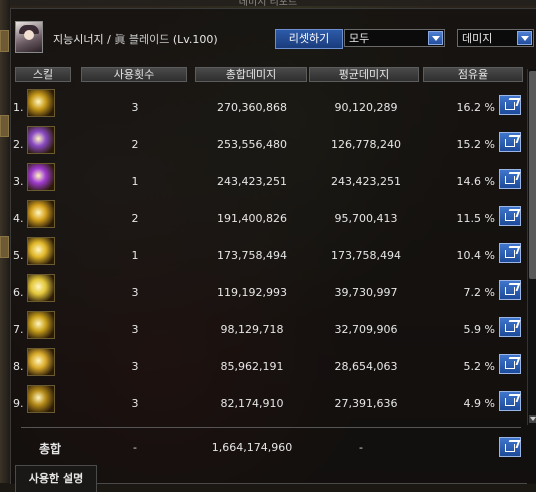 The image size is (536, 492). I want to click on row-rank: 8., so click(18, 366).